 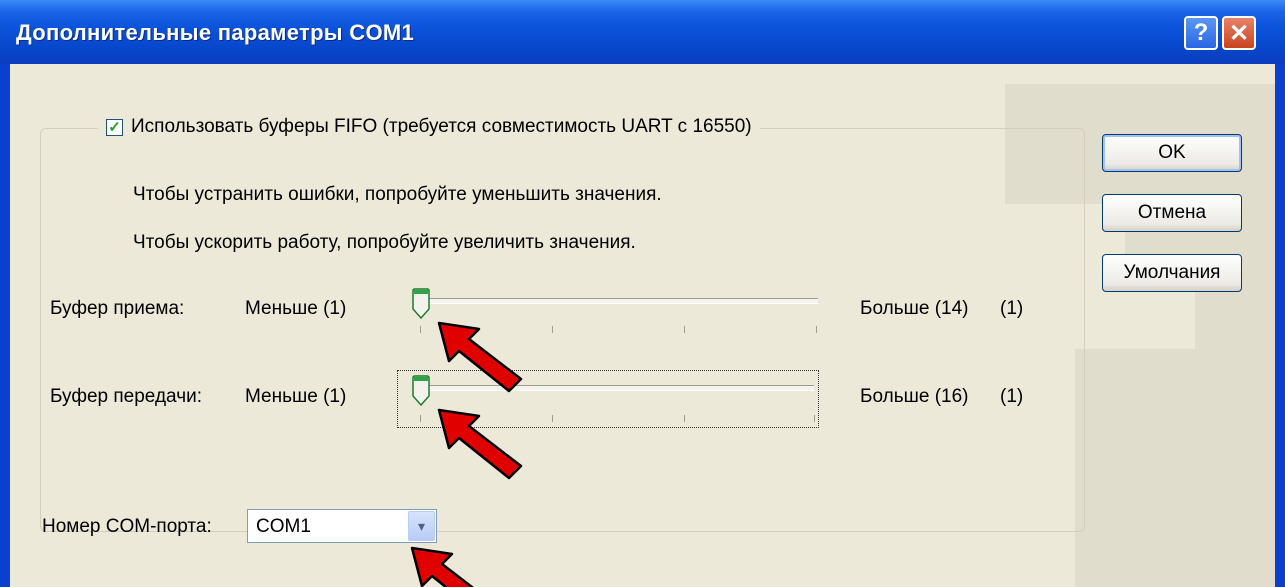 I want to click on window-title: Дополнительные параметры COM1, so click(x=215, y=32).